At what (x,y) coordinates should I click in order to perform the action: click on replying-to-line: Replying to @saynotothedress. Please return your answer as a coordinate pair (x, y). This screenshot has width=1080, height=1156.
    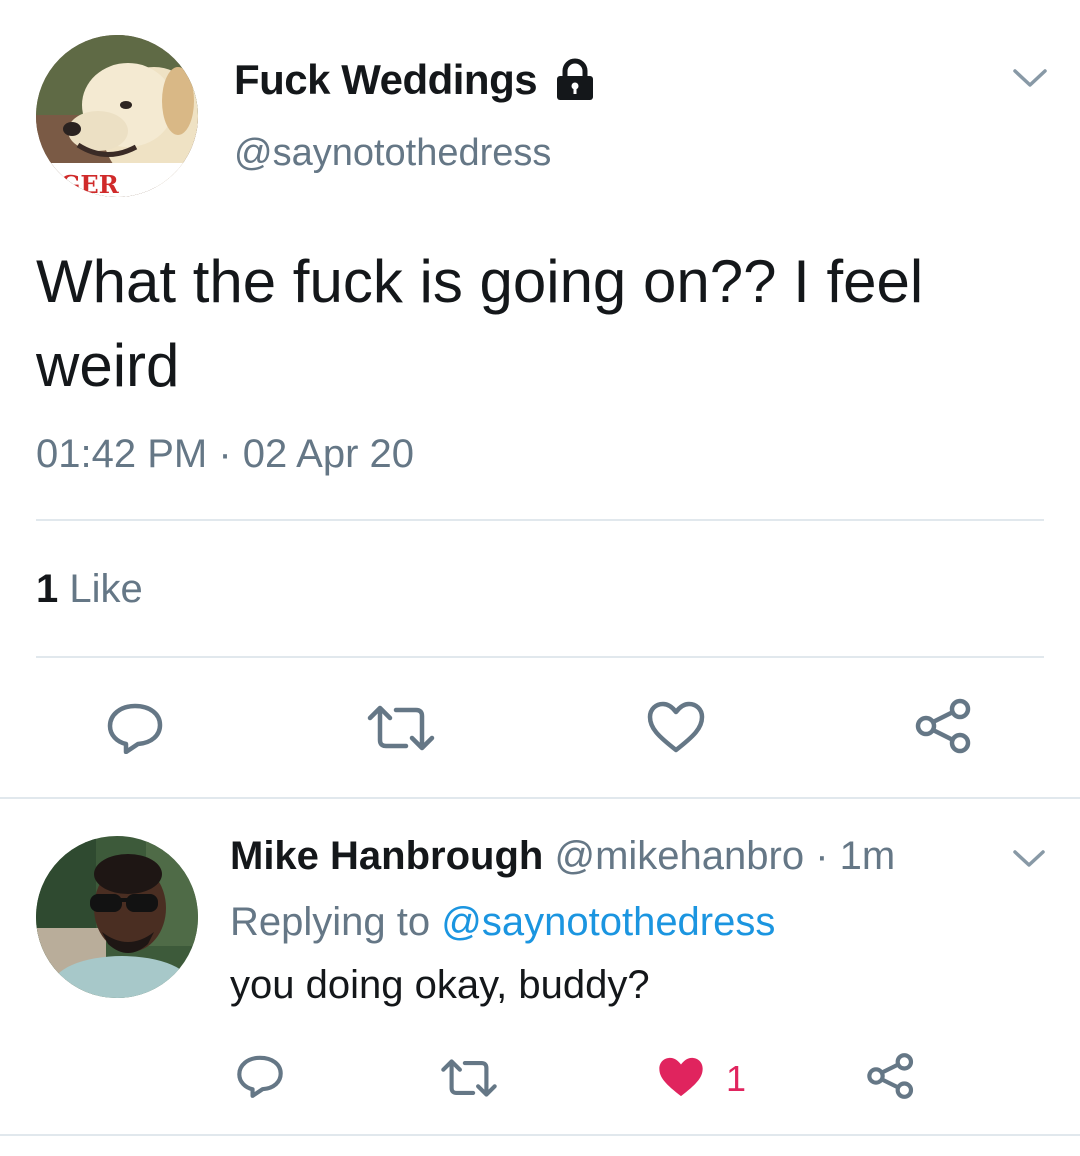
    Looking at the image, I should click on (502, 922).